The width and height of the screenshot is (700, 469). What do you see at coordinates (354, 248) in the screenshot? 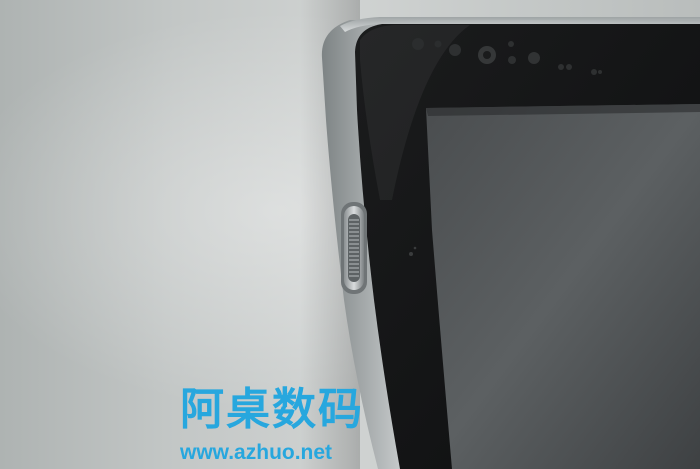
I see `speaker-grille` at bounding box center [354, 248].